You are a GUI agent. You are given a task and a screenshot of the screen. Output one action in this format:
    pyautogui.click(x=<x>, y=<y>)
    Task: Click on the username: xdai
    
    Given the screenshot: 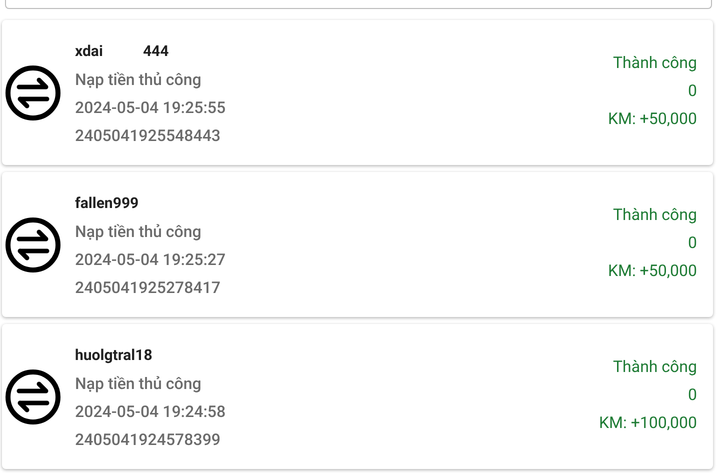 What is the action you would take?
    pyautogui.click(x=89, y=51)
    